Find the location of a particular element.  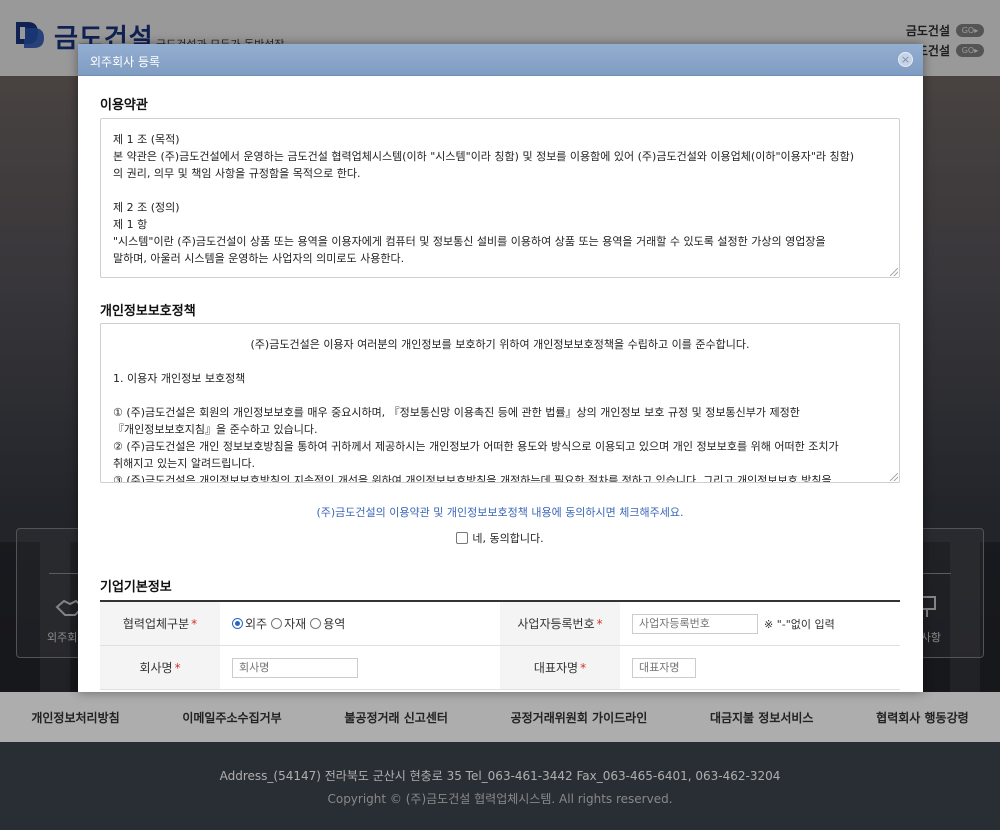

agree-checkbox is located at coordinates (462, 538).